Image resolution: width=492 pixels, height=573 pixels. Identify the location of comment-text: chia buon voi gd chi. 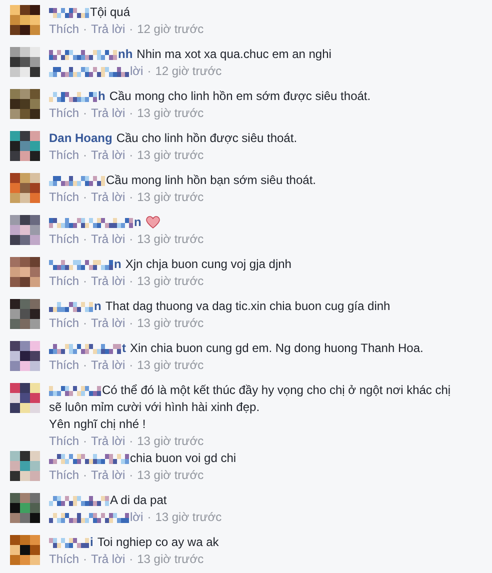
(183, 458).